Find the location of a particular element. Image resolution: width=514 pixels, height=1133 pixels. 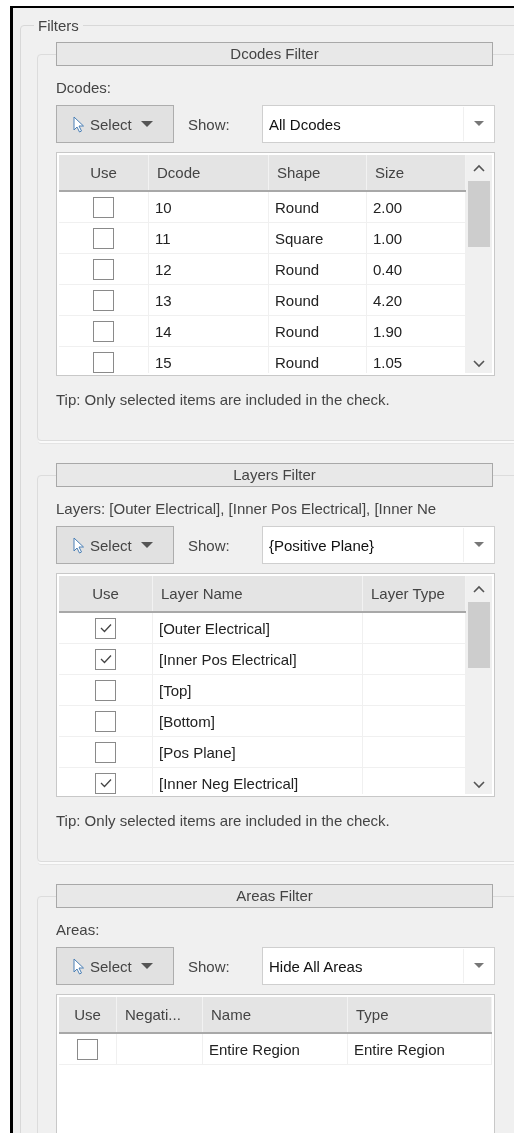

section-header: Layers Filter is located at coordinates (274, 475).